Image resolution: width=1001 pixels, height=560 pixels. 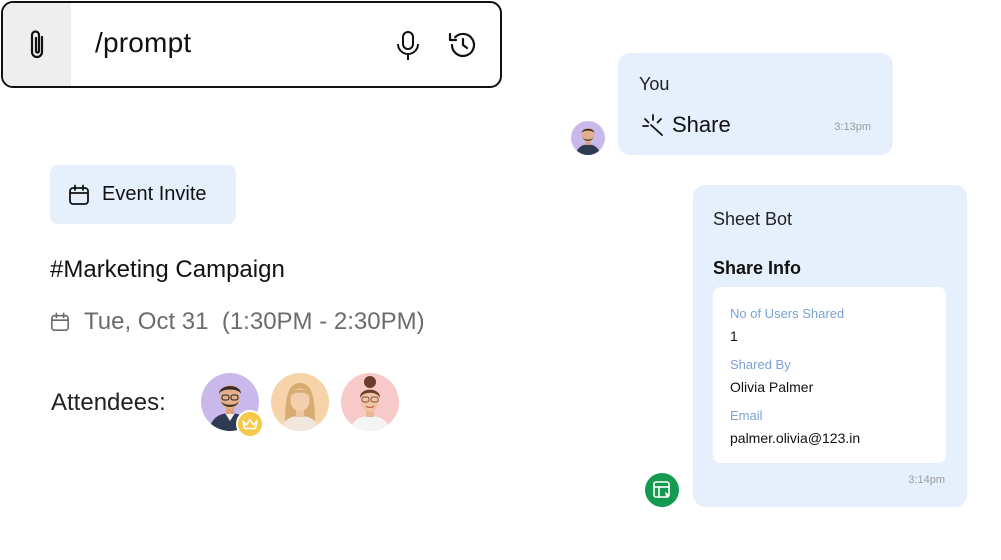 I want to click on share-action: Share, so click(x=686, y=125).